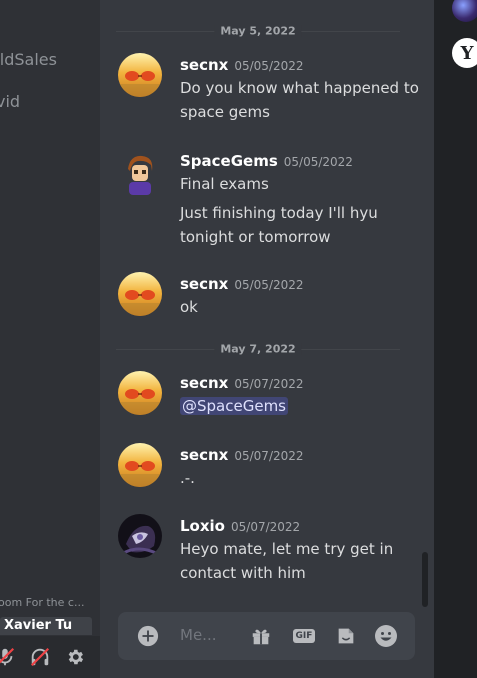  I want to click on message-composer: Me... GIF, so click(266, 636).